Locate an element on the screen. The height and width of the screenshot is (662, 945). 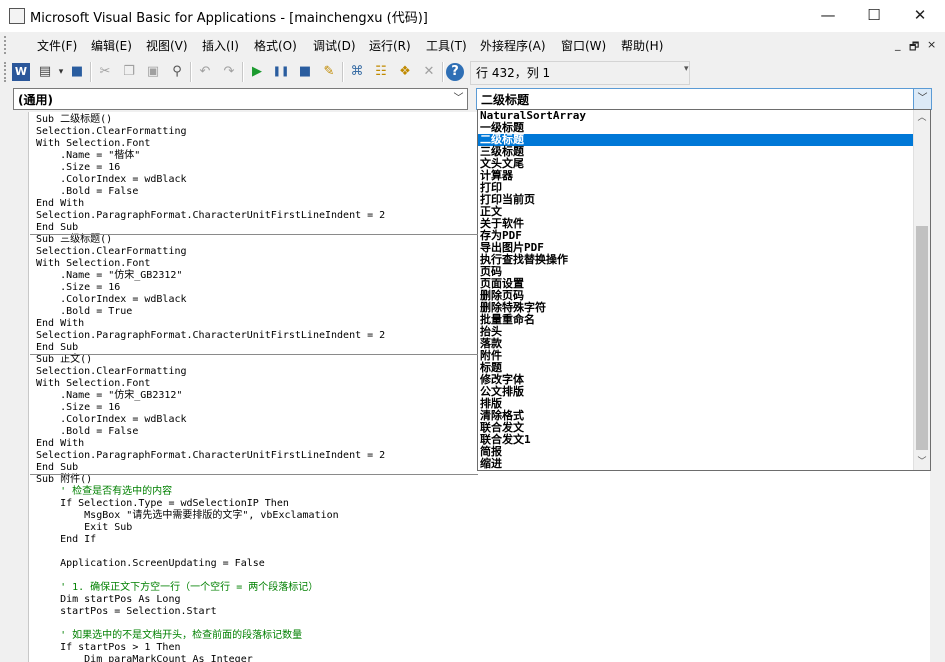
mdi-minimize-button: _ is located at coordinates (898, 44).